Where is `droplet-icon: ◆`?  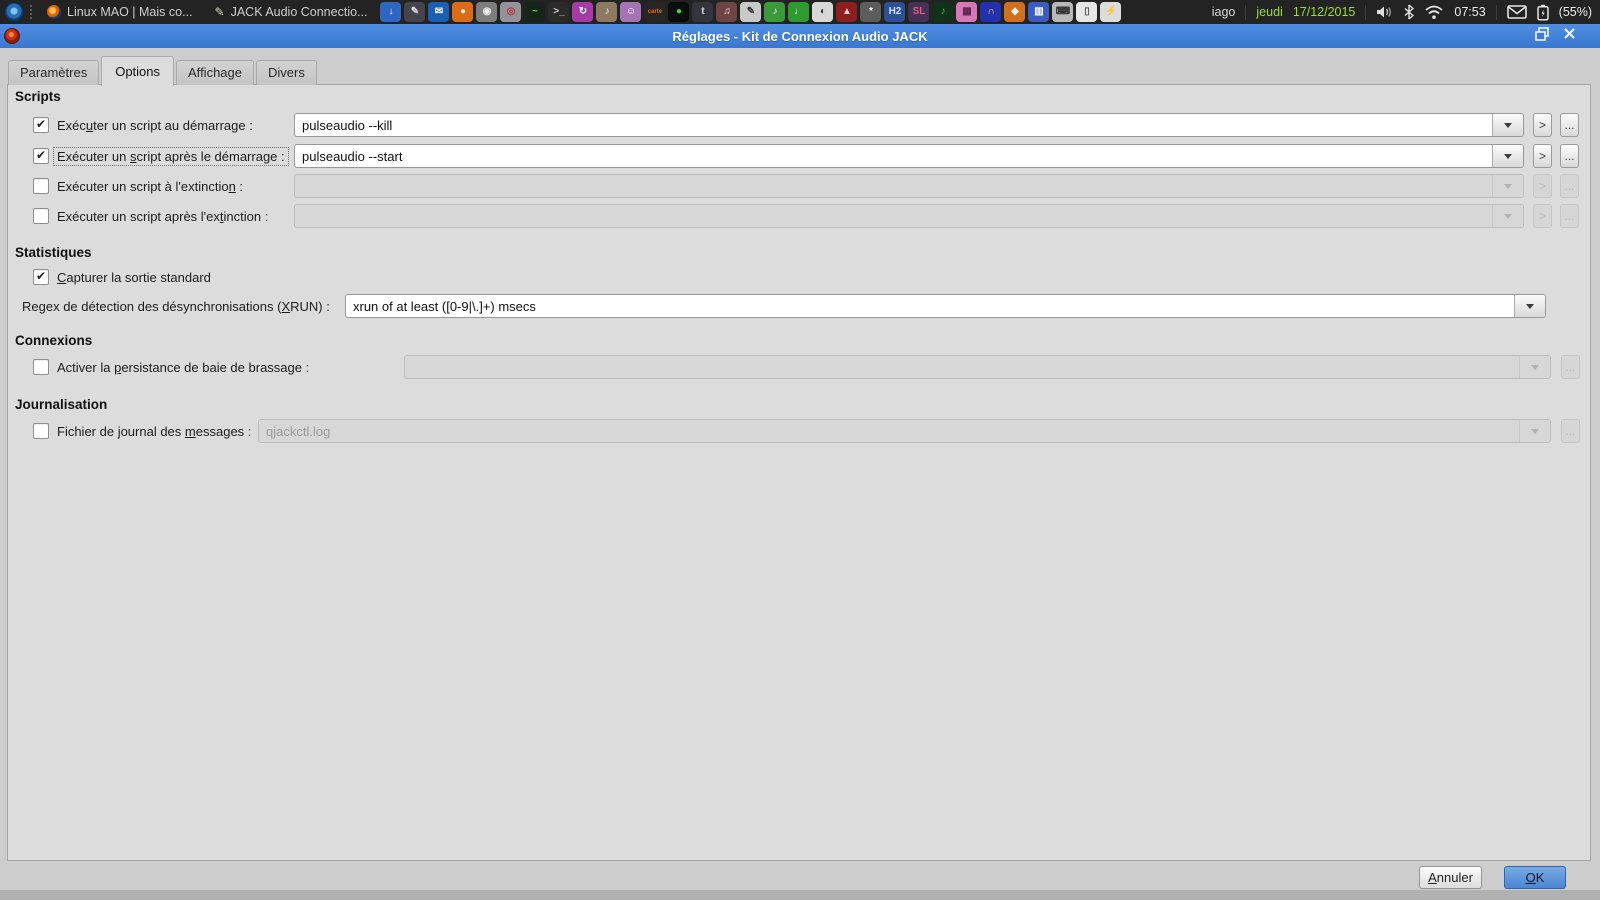 droplet-icon: ◆ is located at coordinates (1015, 12).